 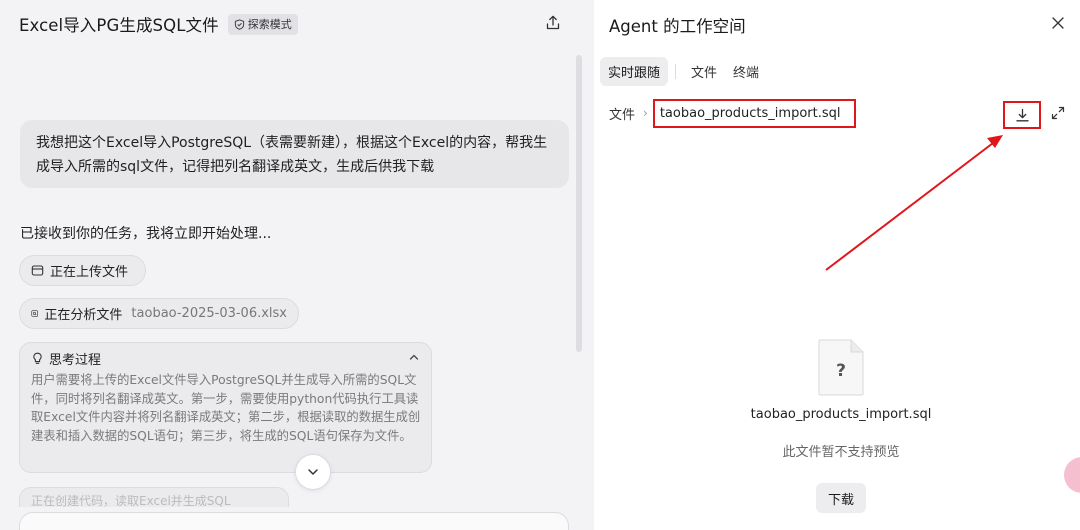 I want to click on workspace-tabs: 实时跟随 文件 终端, so click(x=683, y=71).